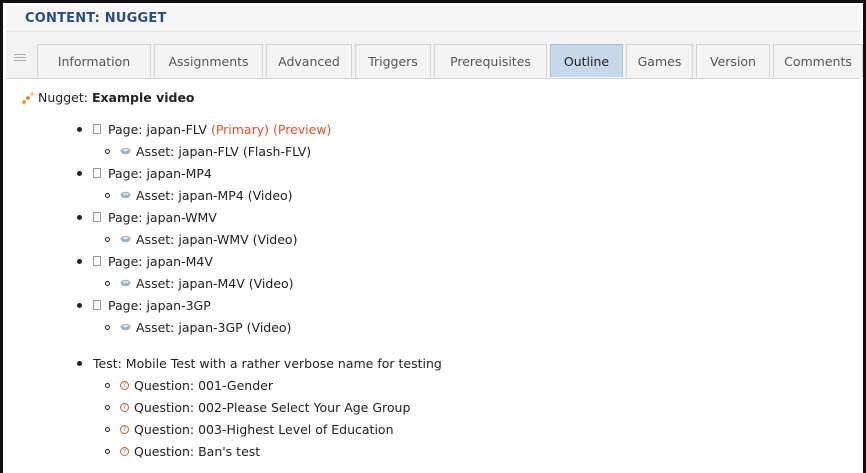 Image resolution: width=866 pixels, height=473 pixels. What do you see at coordinates (302, 129) in the screenshot?
I see `preview-link: (Preview)` at bounding box center [302, 129].